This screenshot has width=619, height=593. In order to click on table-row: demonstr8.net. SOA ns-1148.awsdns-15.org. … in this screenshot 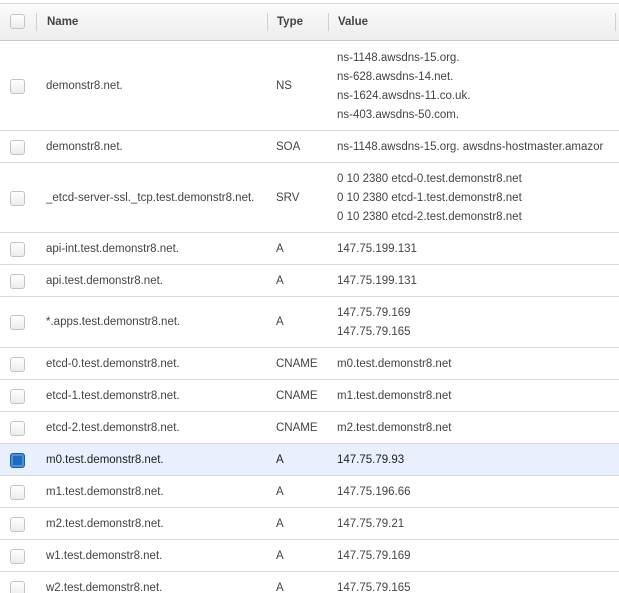, I will do `click(309, 147)`.